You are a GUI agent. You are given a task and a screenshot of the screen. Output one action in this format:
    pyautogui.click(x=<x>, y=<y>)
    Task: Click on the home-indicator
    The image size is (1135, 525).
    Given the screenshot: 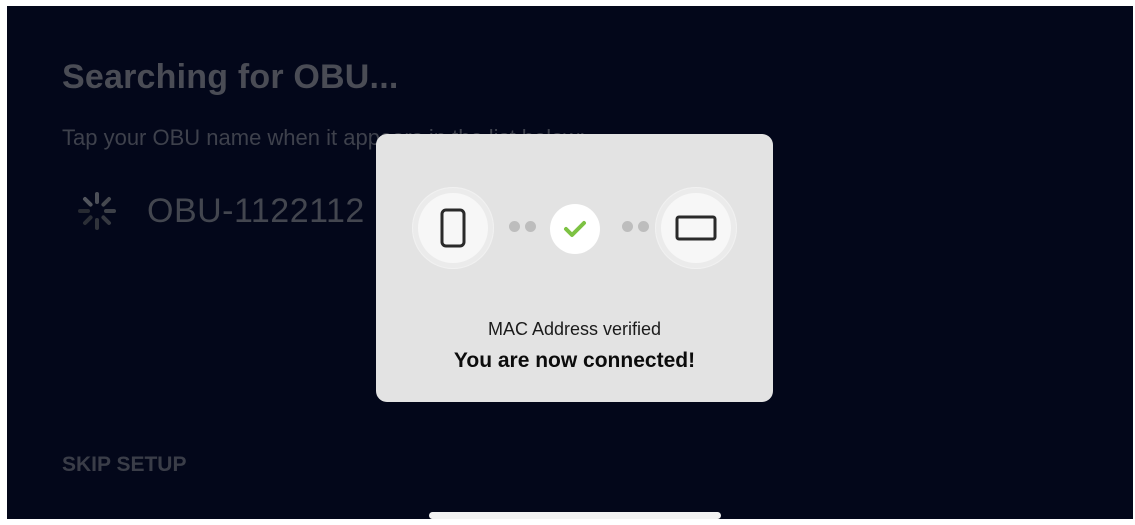 What is the action you would take?
    pyautogui.click(x=575, y=515)
    